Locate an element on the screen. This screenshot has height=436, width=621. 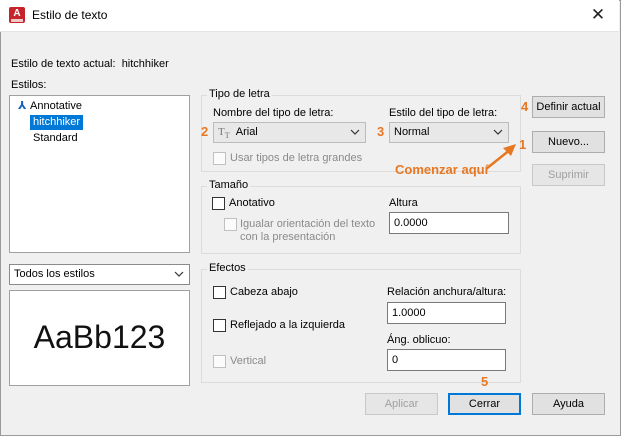
font-name-label: Nombre del tipo de letra: is located at coordinates (273, 113).